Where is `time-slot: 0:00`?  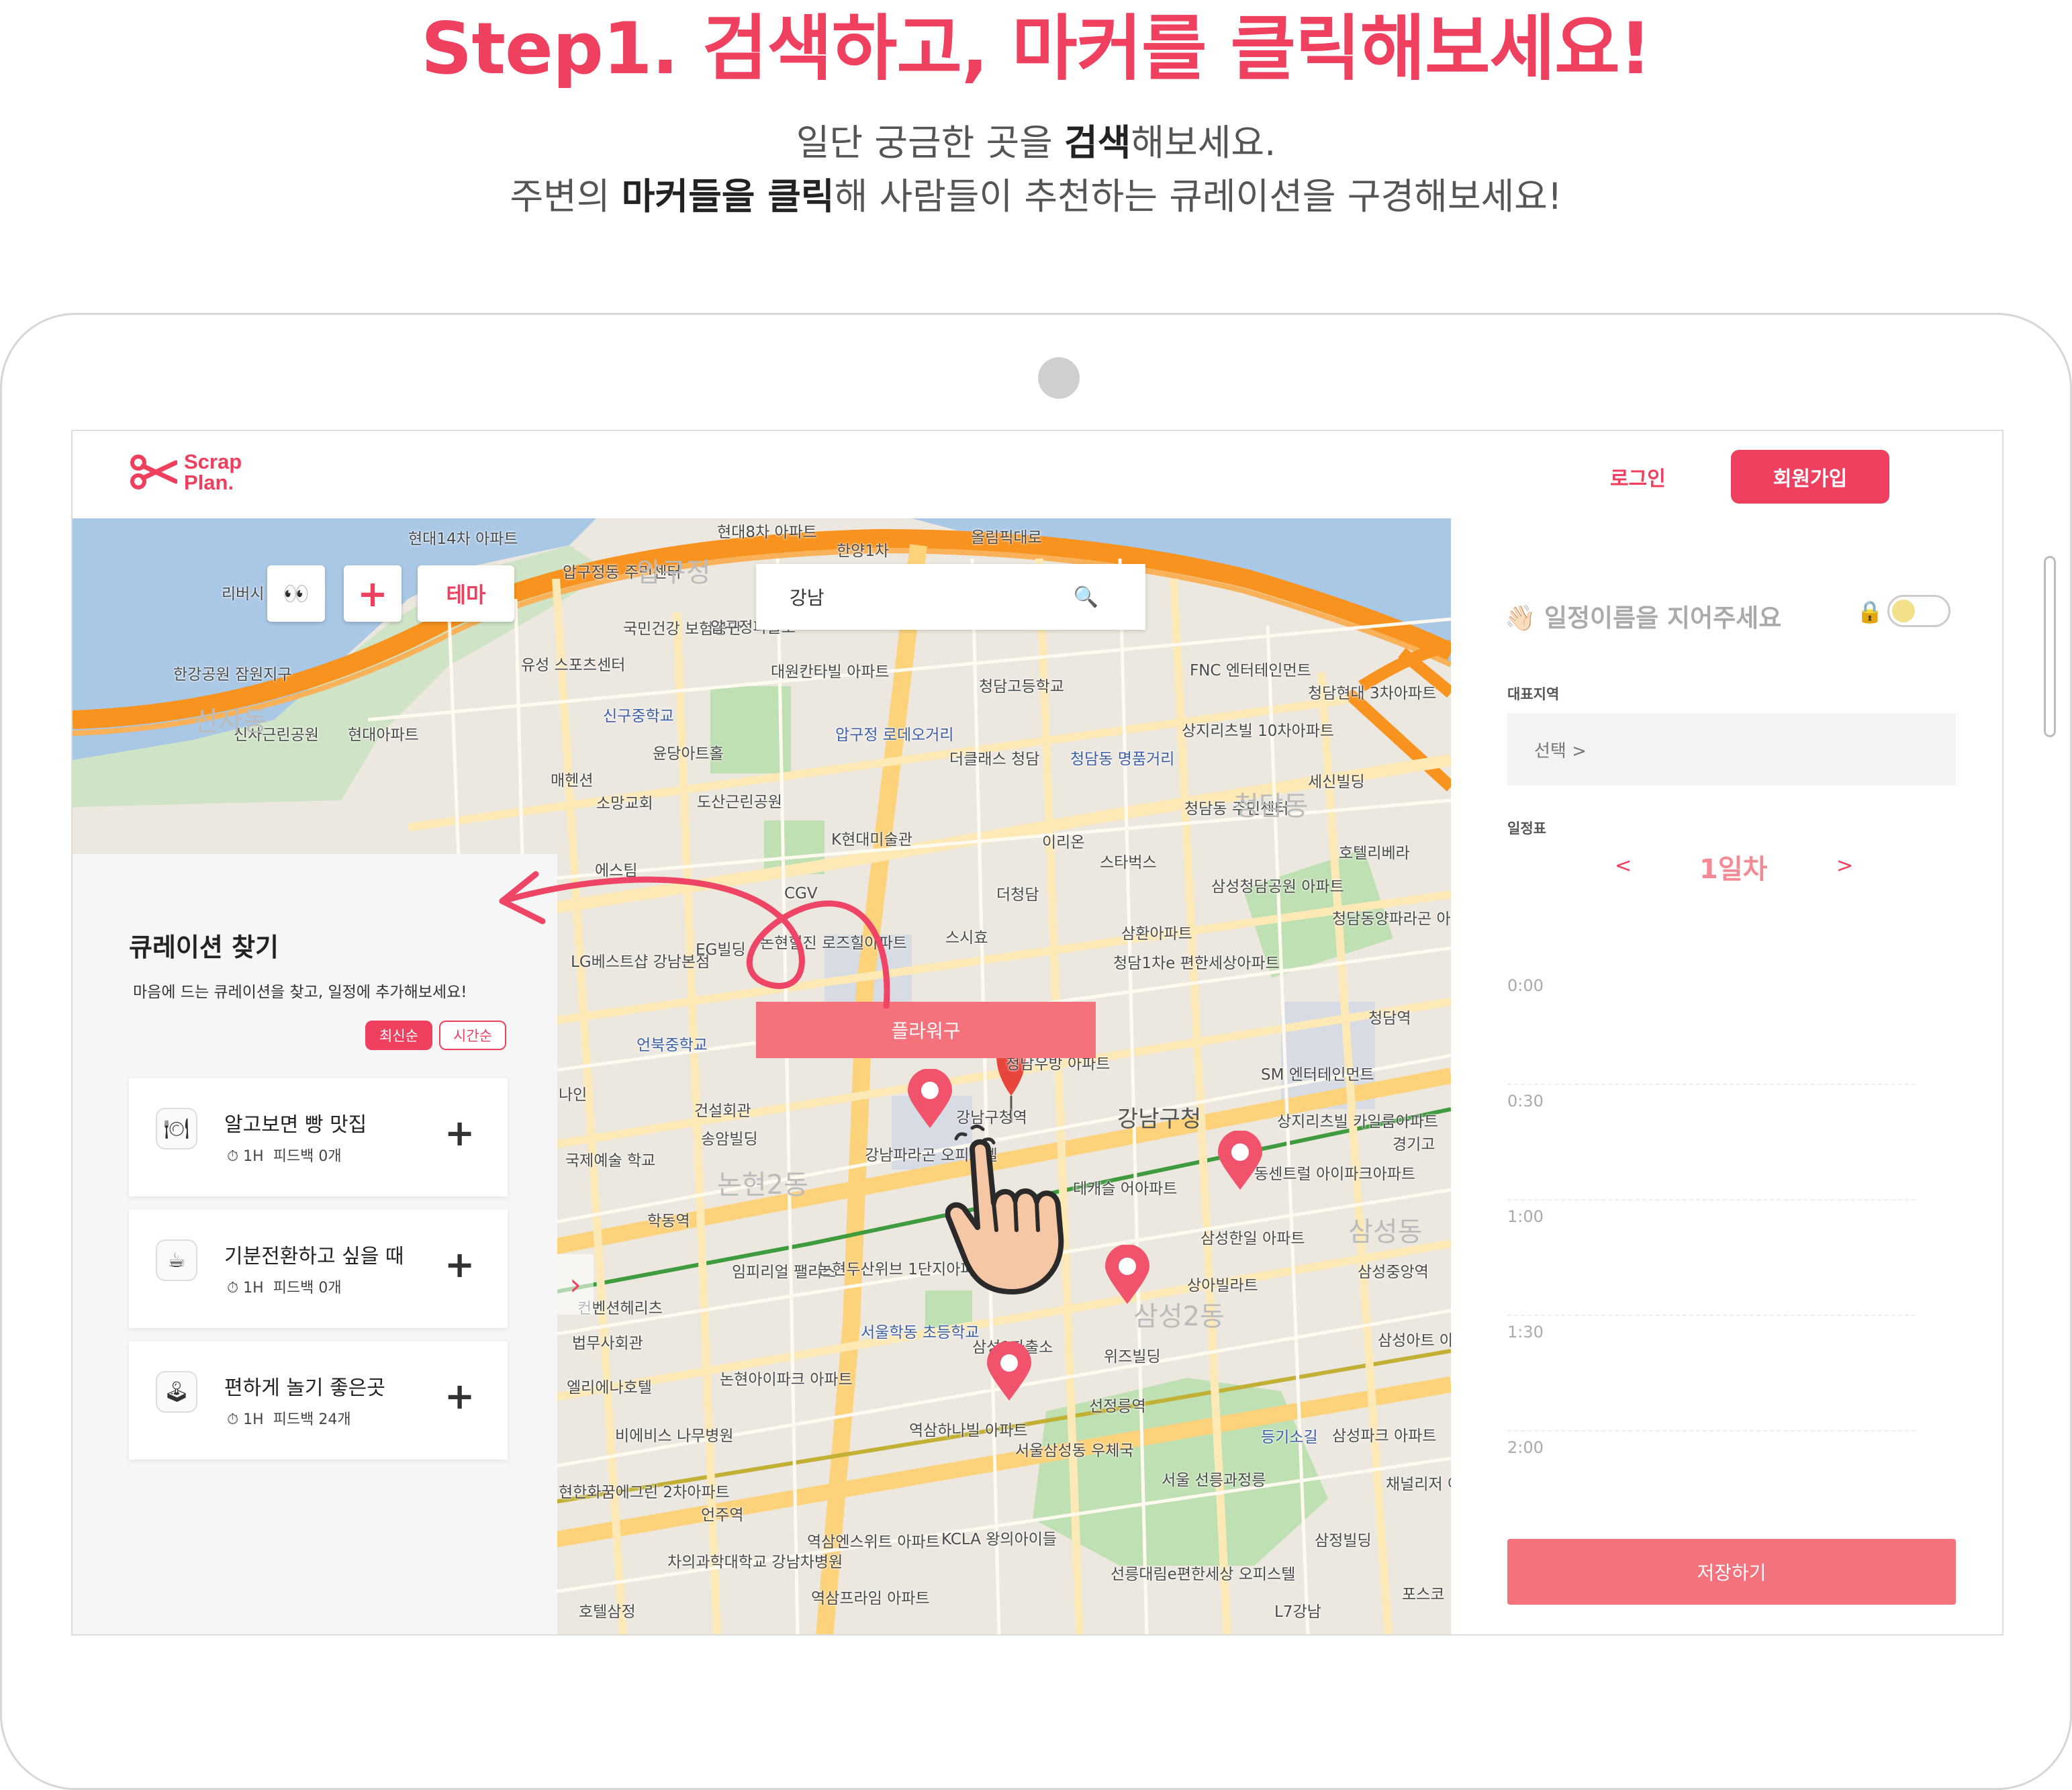 time-slot: 0:00 is located at coordinates (1711, 1027).